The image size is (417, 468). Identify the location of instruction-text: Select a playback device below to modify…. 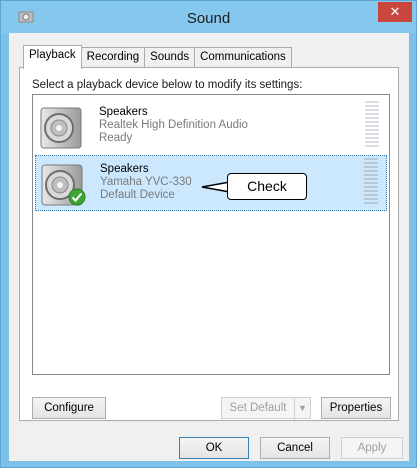
(167, 85).